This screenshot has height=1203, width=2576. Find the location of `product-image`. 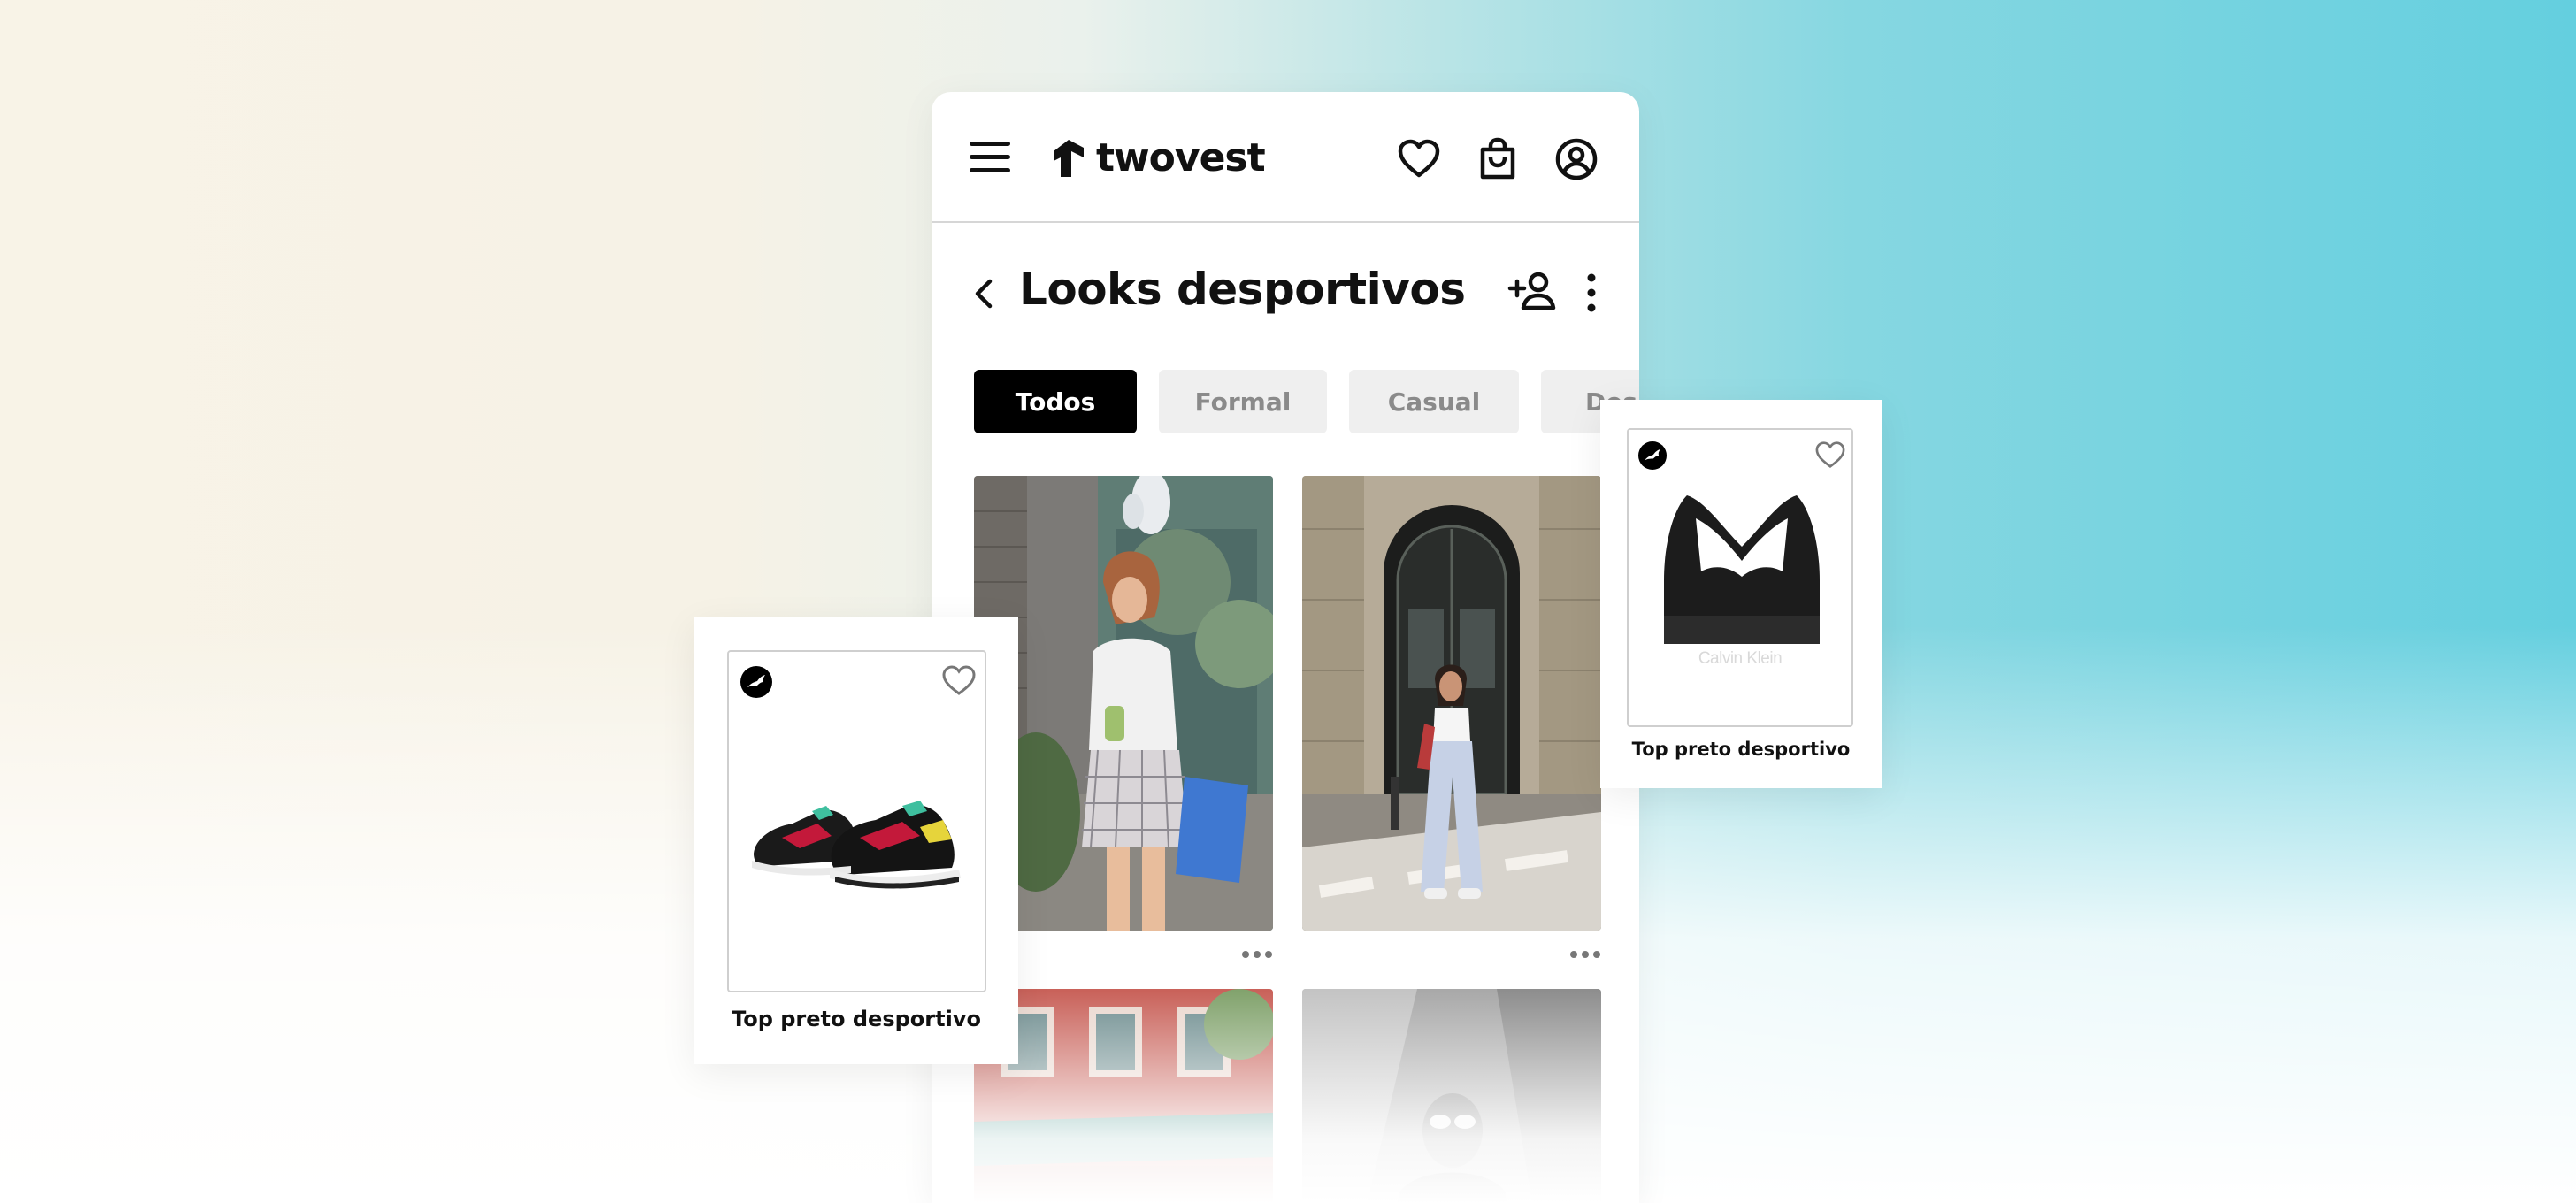

product-image is located at coordinates (856, 821).